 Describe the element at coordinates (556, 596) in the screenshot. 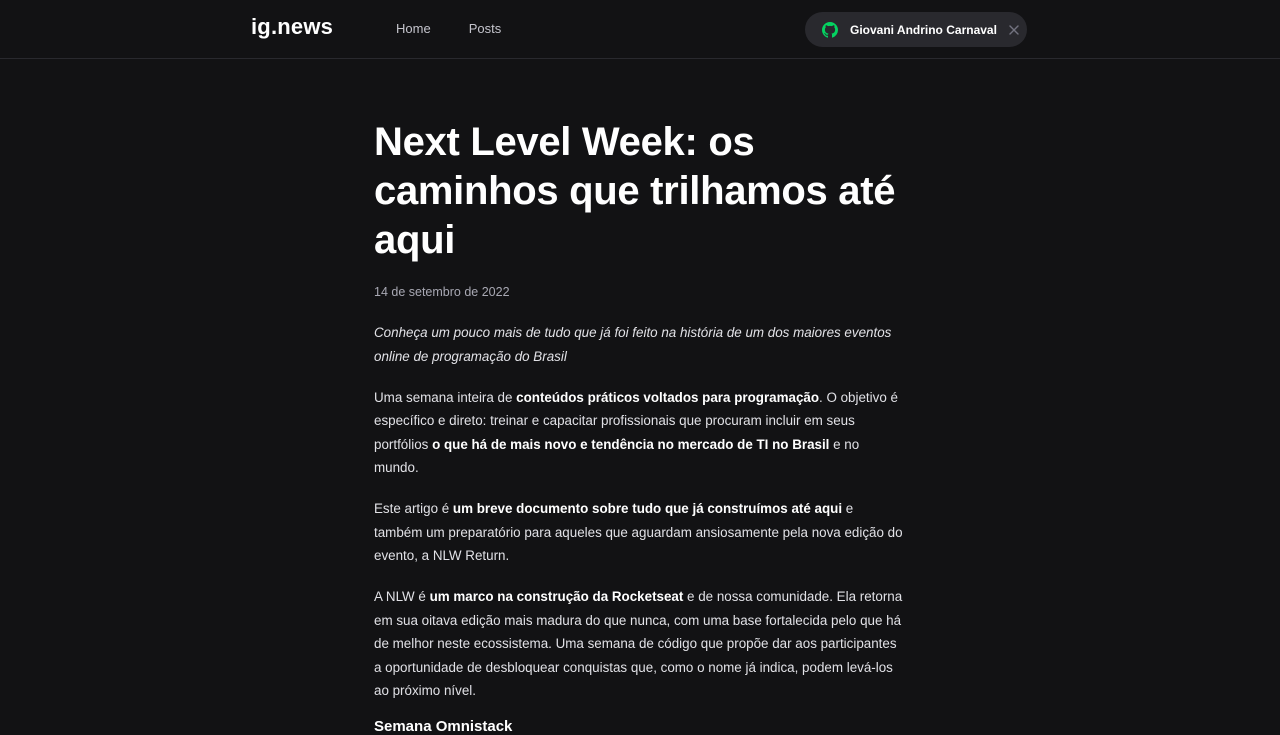

I see `bold-text: um marco na construção da Rocketseat` at that location.